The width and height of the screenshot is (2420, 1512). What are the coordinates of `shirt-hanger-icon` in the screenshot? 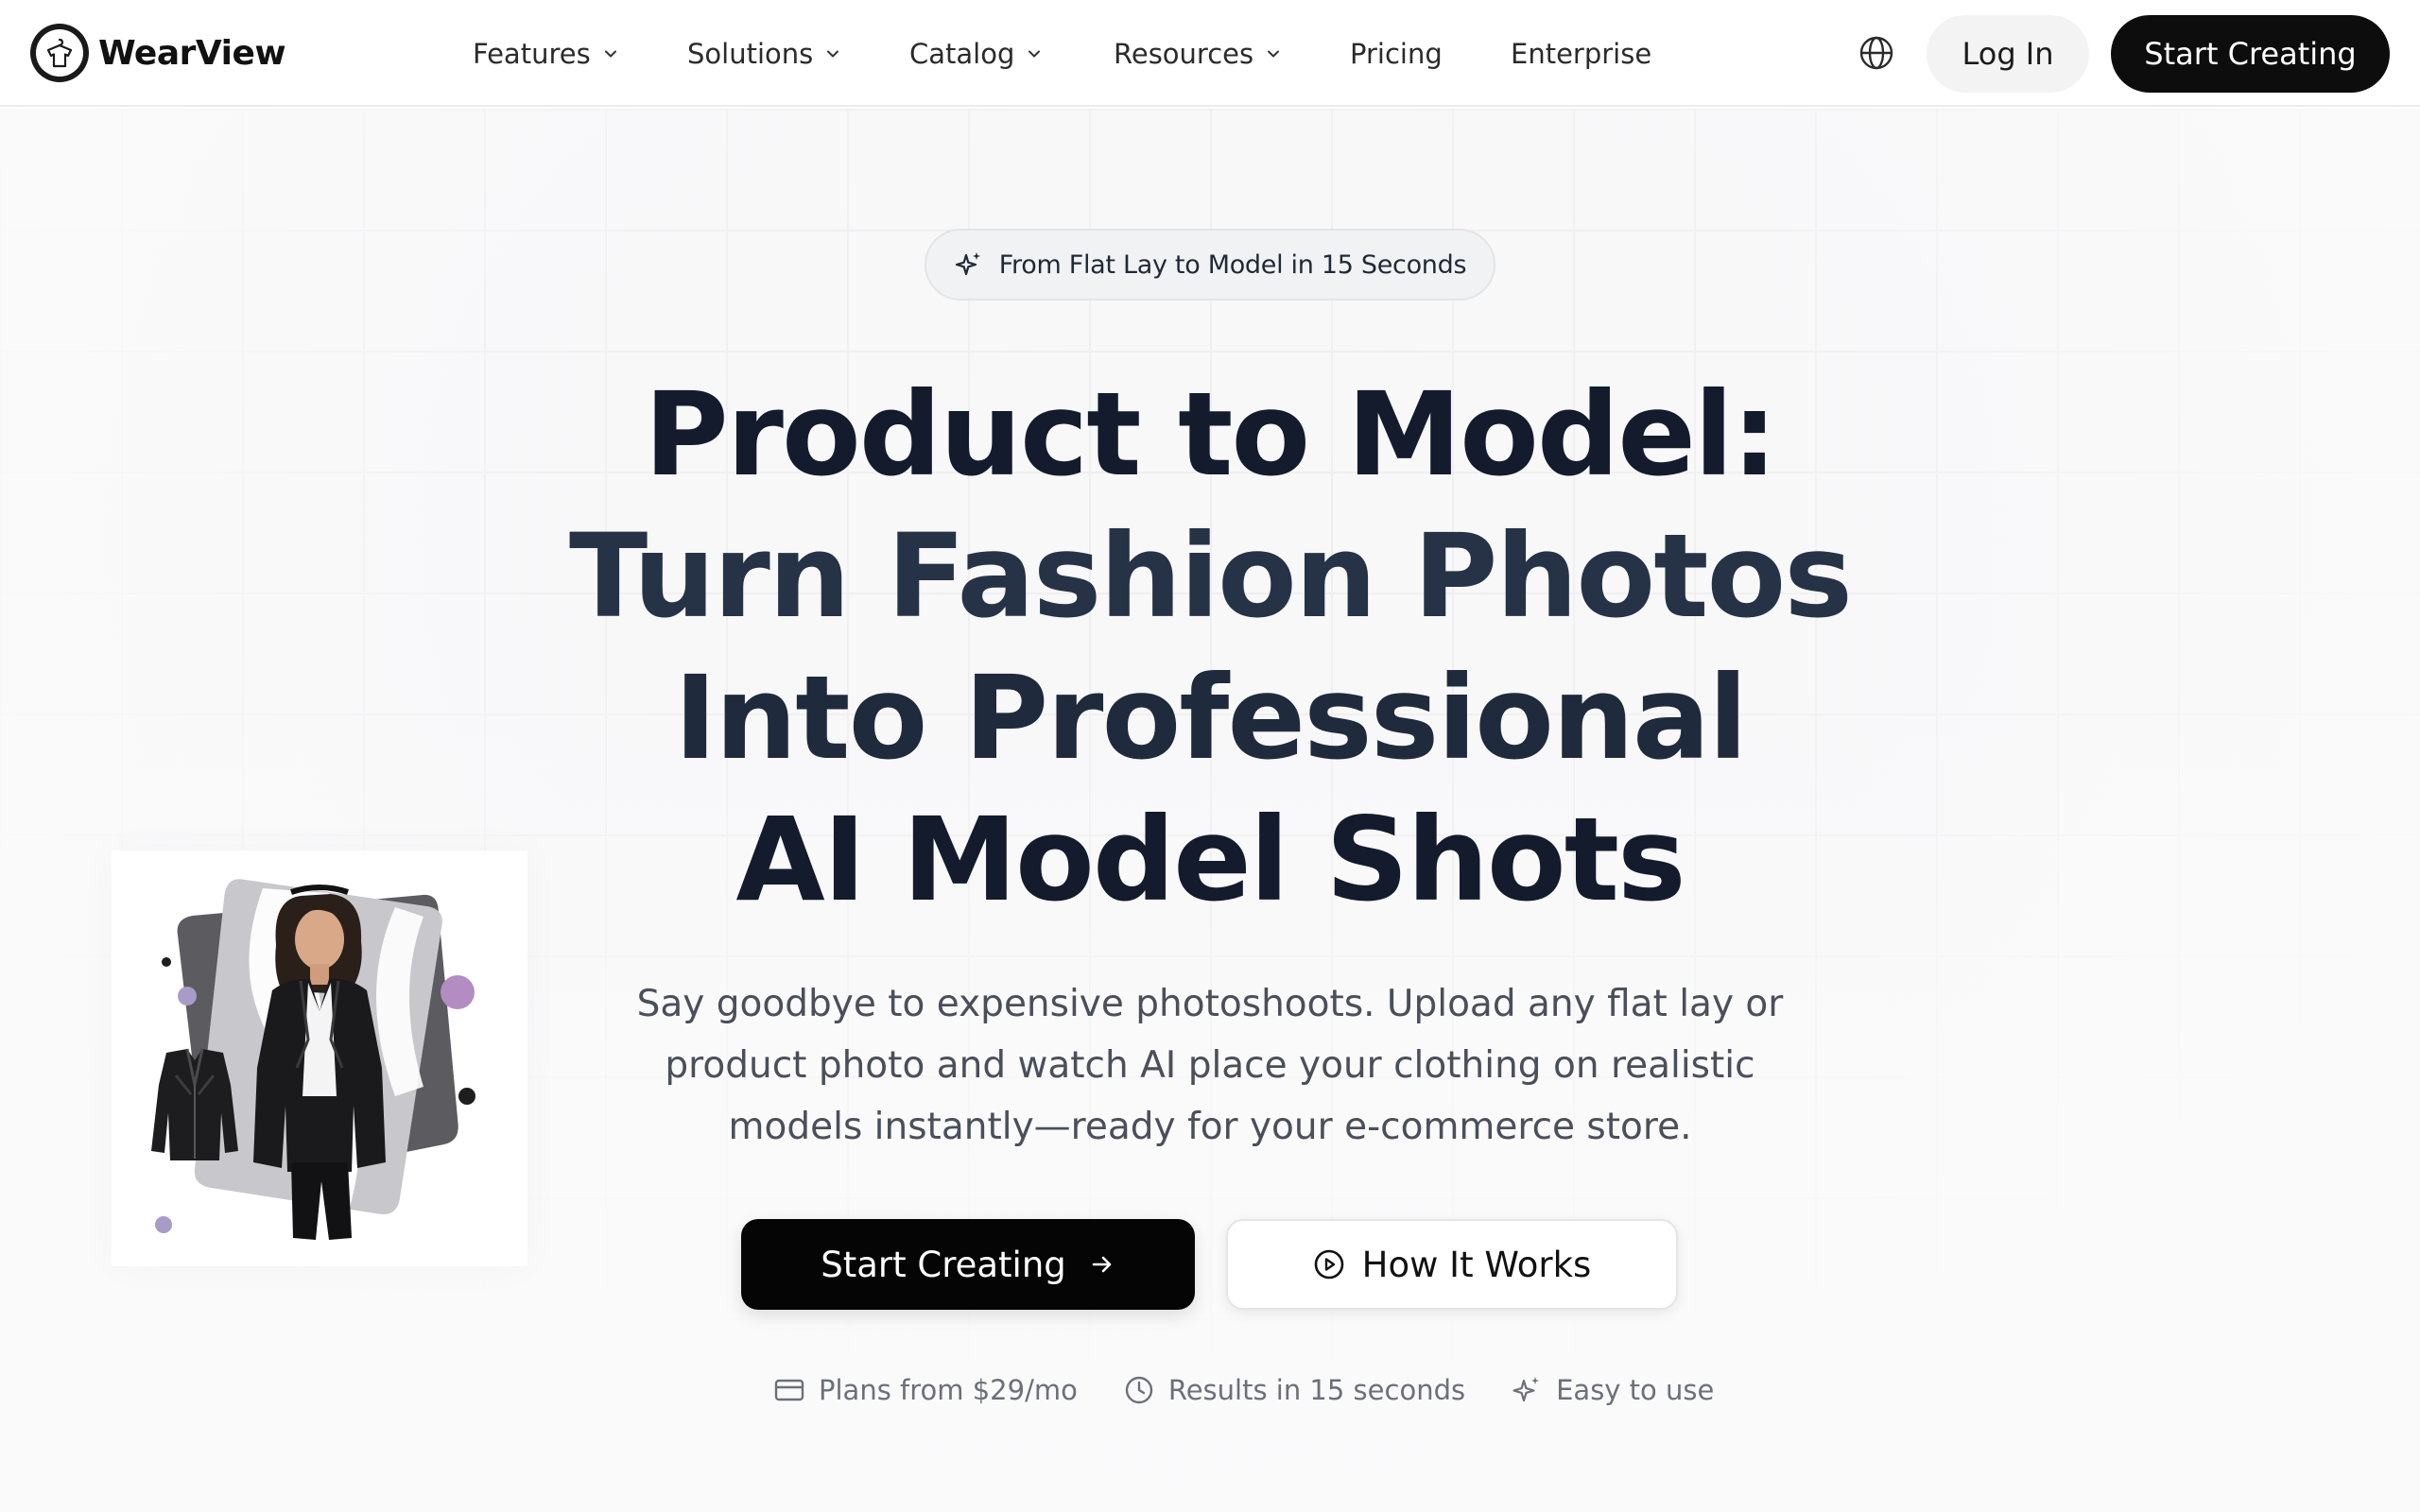 It's located at (59, 53).